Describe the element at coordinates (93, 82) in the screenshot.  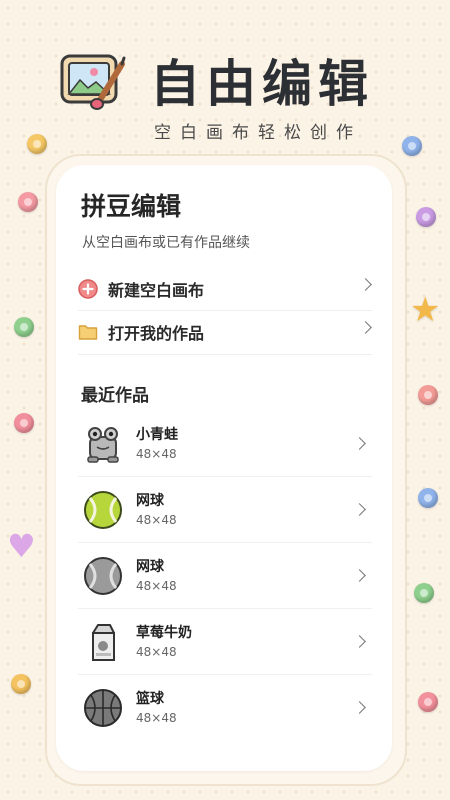
I see `paint-picture-icon` at that location.